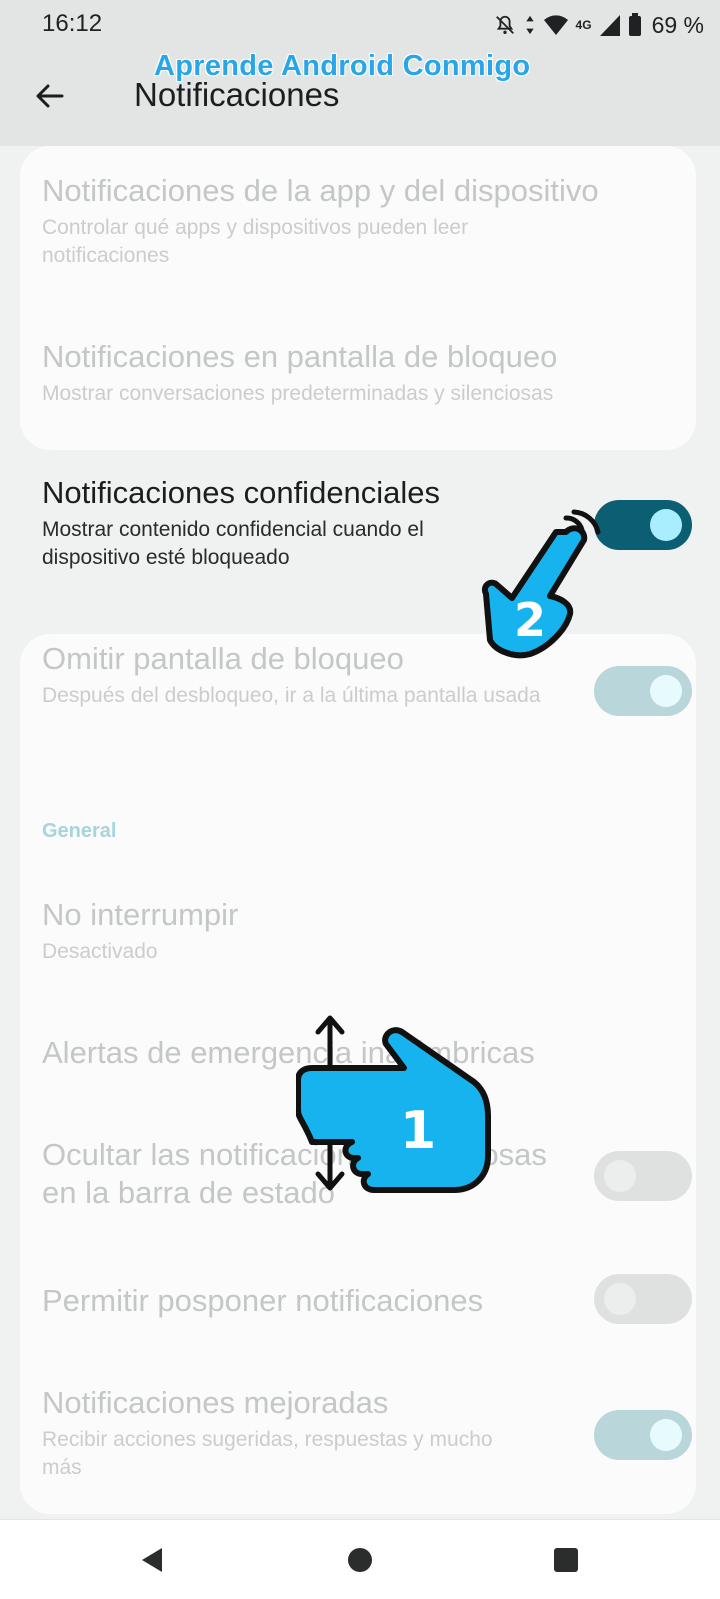  Describe the element at coordinates (677, 24) in the screenshot. I see `battery-percent: 69 %` at that location.